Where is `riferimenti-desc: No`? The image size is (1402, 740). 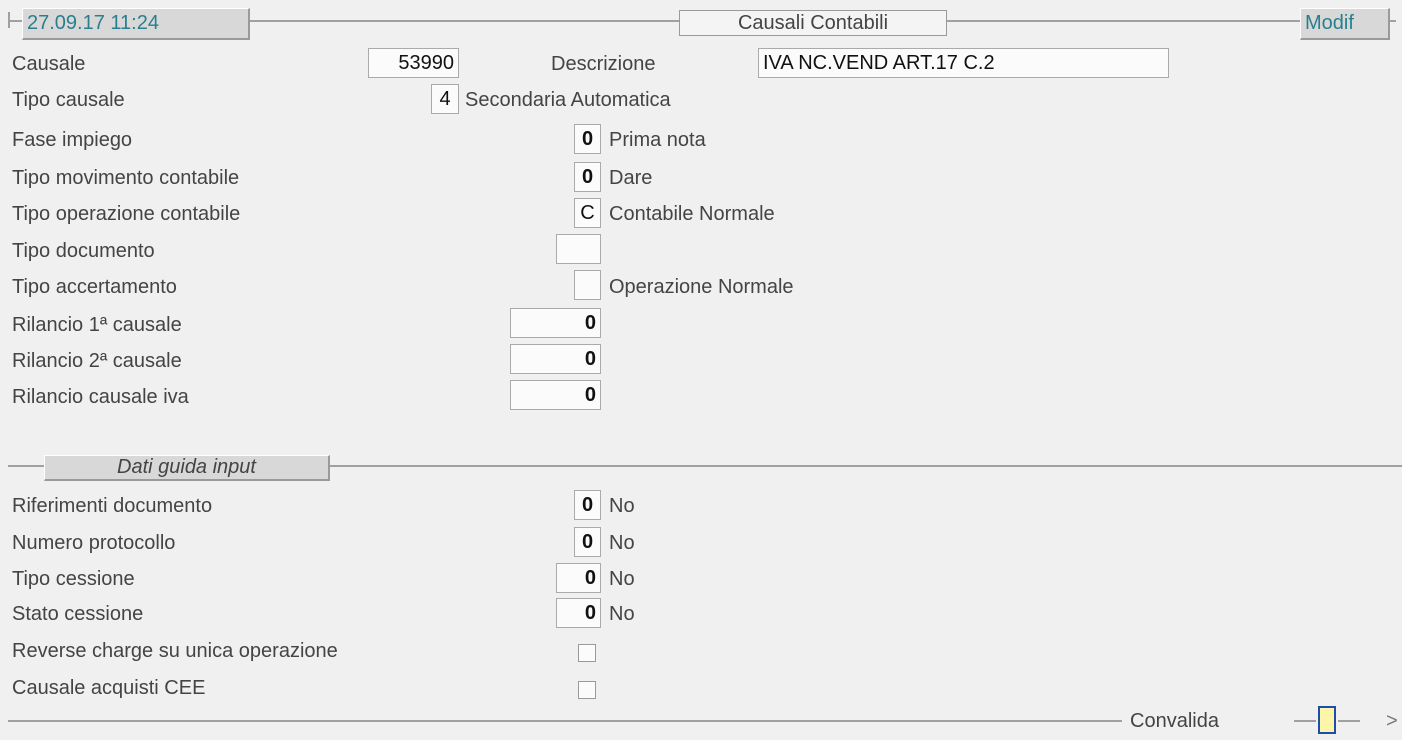
riferimenti-desc: No is located at coordinates (622, 506).